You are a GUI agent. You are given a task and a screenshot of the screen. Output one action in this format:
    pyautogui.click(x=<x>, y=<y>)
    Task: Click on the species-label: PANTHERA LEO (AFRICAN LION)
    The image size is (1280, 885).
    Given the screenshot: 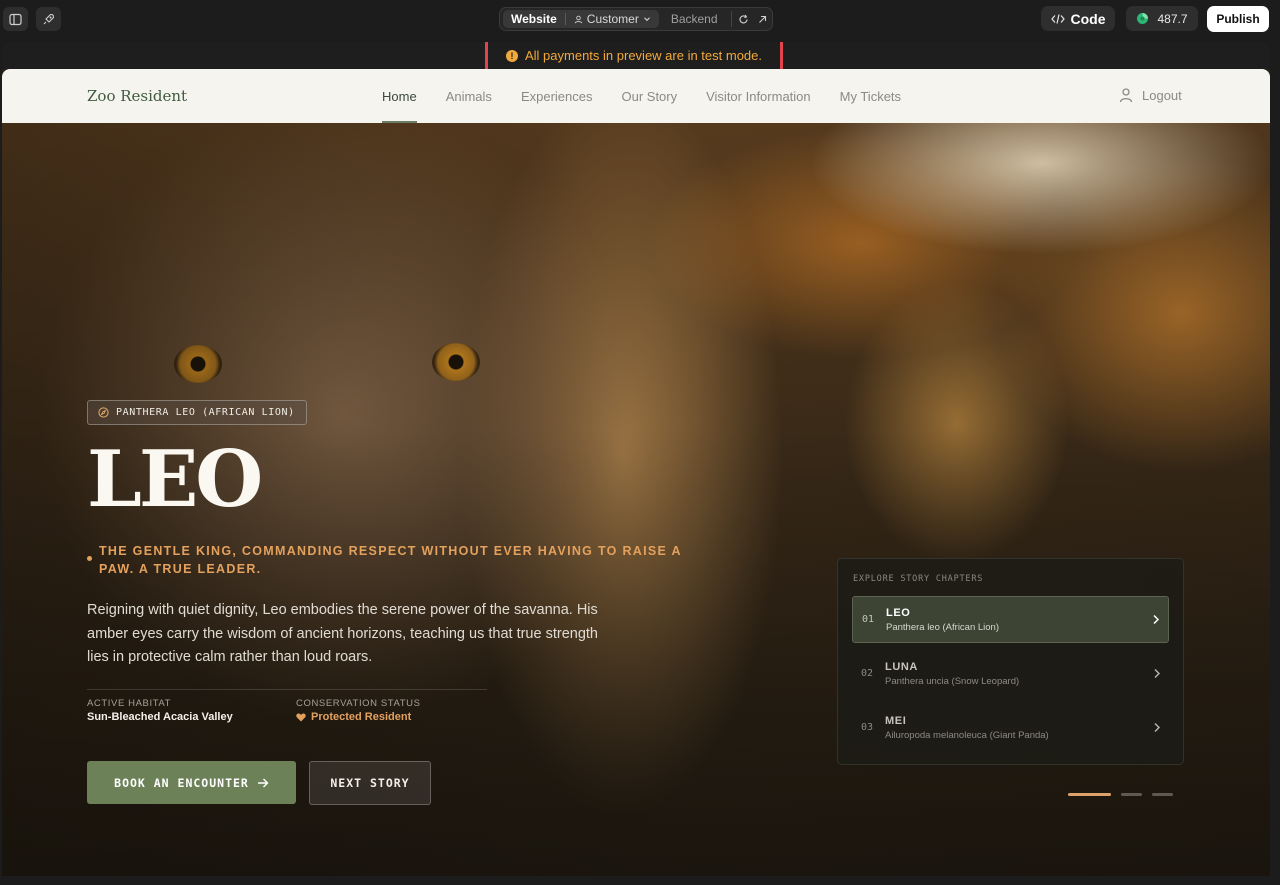 What is the action you would take?
    pyautogui.click(x=205, y=412)
    